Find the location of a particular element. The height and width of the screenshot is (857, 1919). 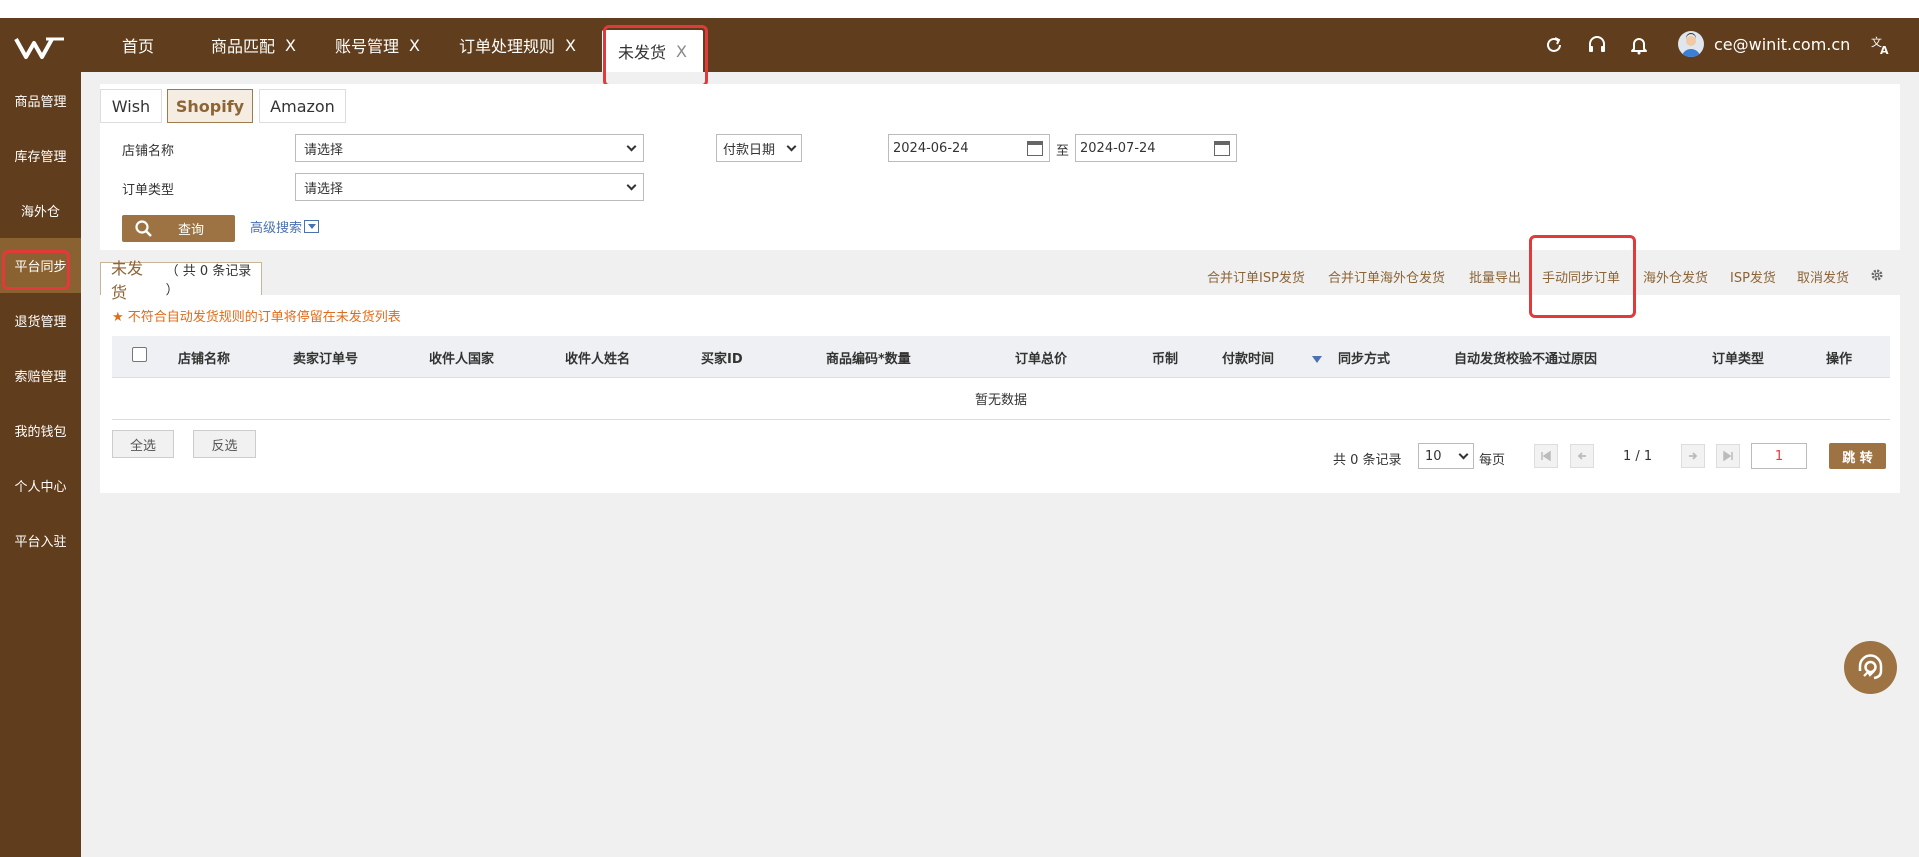

list-tab-title: 未发货 is located at coordinates (127, 280).